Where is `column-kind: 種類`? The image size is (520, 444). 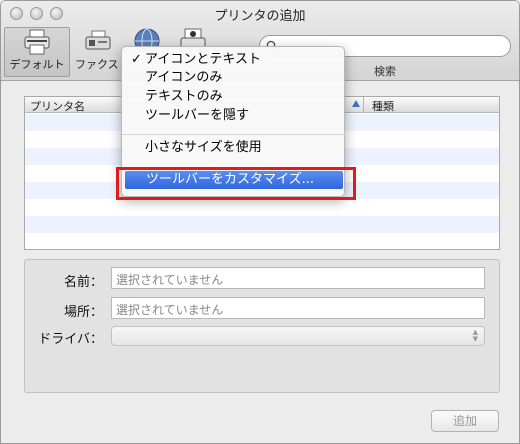
column-kind: 種類 is located at coordinates (425, 105).